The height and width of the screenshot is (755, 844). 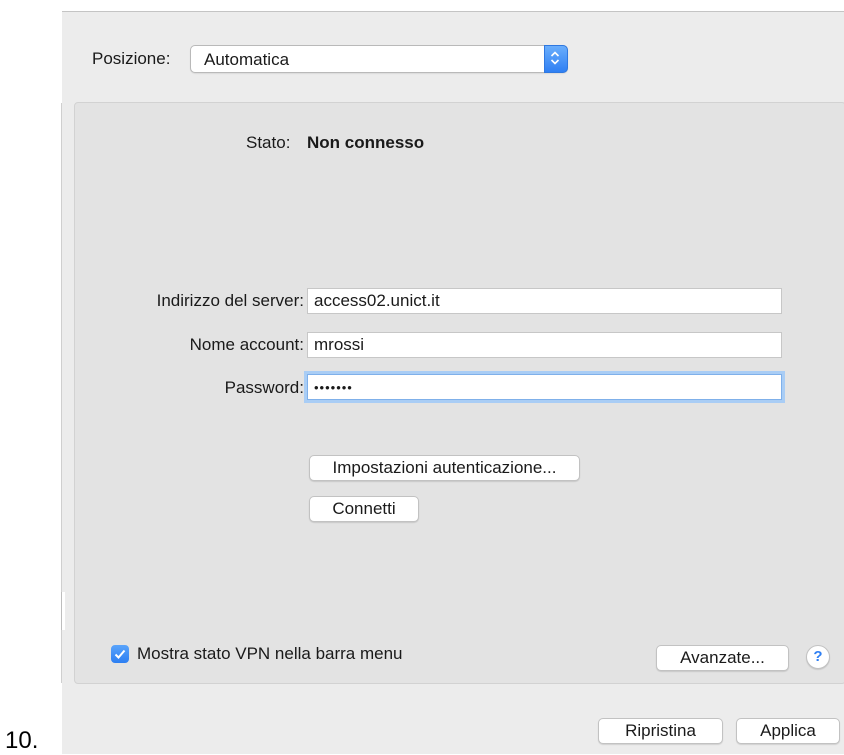 What do you see at coordinates (660, 731) in the screenshot?
I see `revert-button: Ripristina` at bounding box center [660, 731].